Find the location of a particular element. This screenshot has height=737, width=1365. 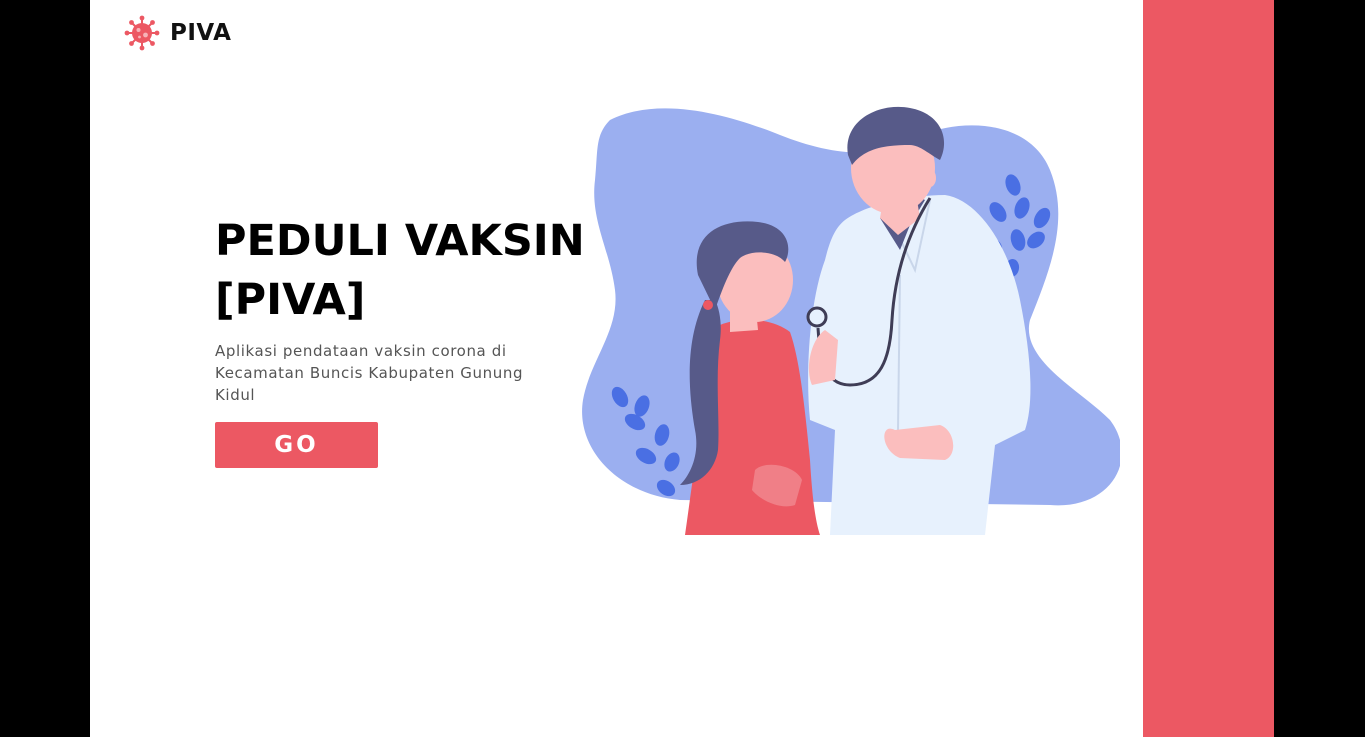

hero-title-line1: PEDULI VAKSIN is located at coordinates (400, 241).